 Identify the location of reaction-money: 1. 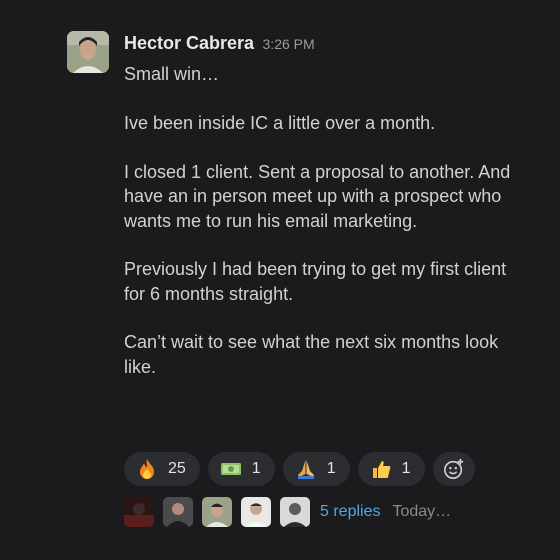
(241, 469).